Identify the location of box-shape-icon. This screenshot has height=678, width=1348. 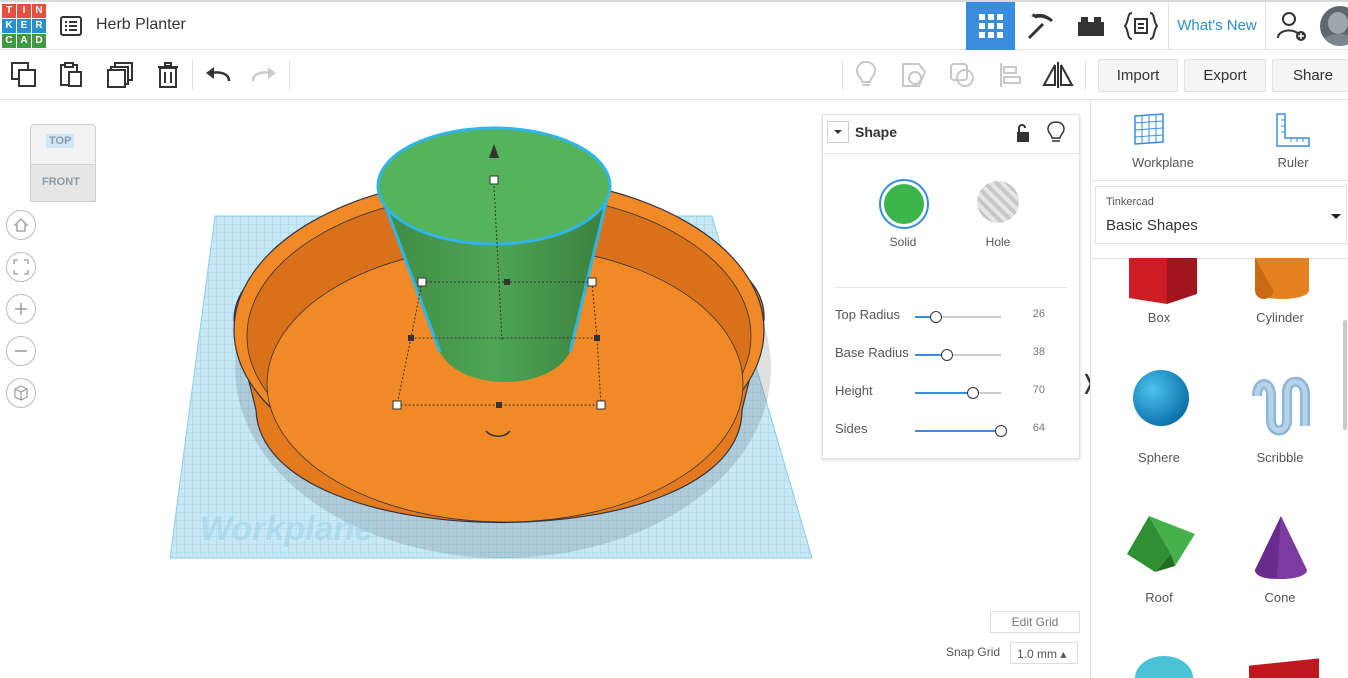
(1163, 281).